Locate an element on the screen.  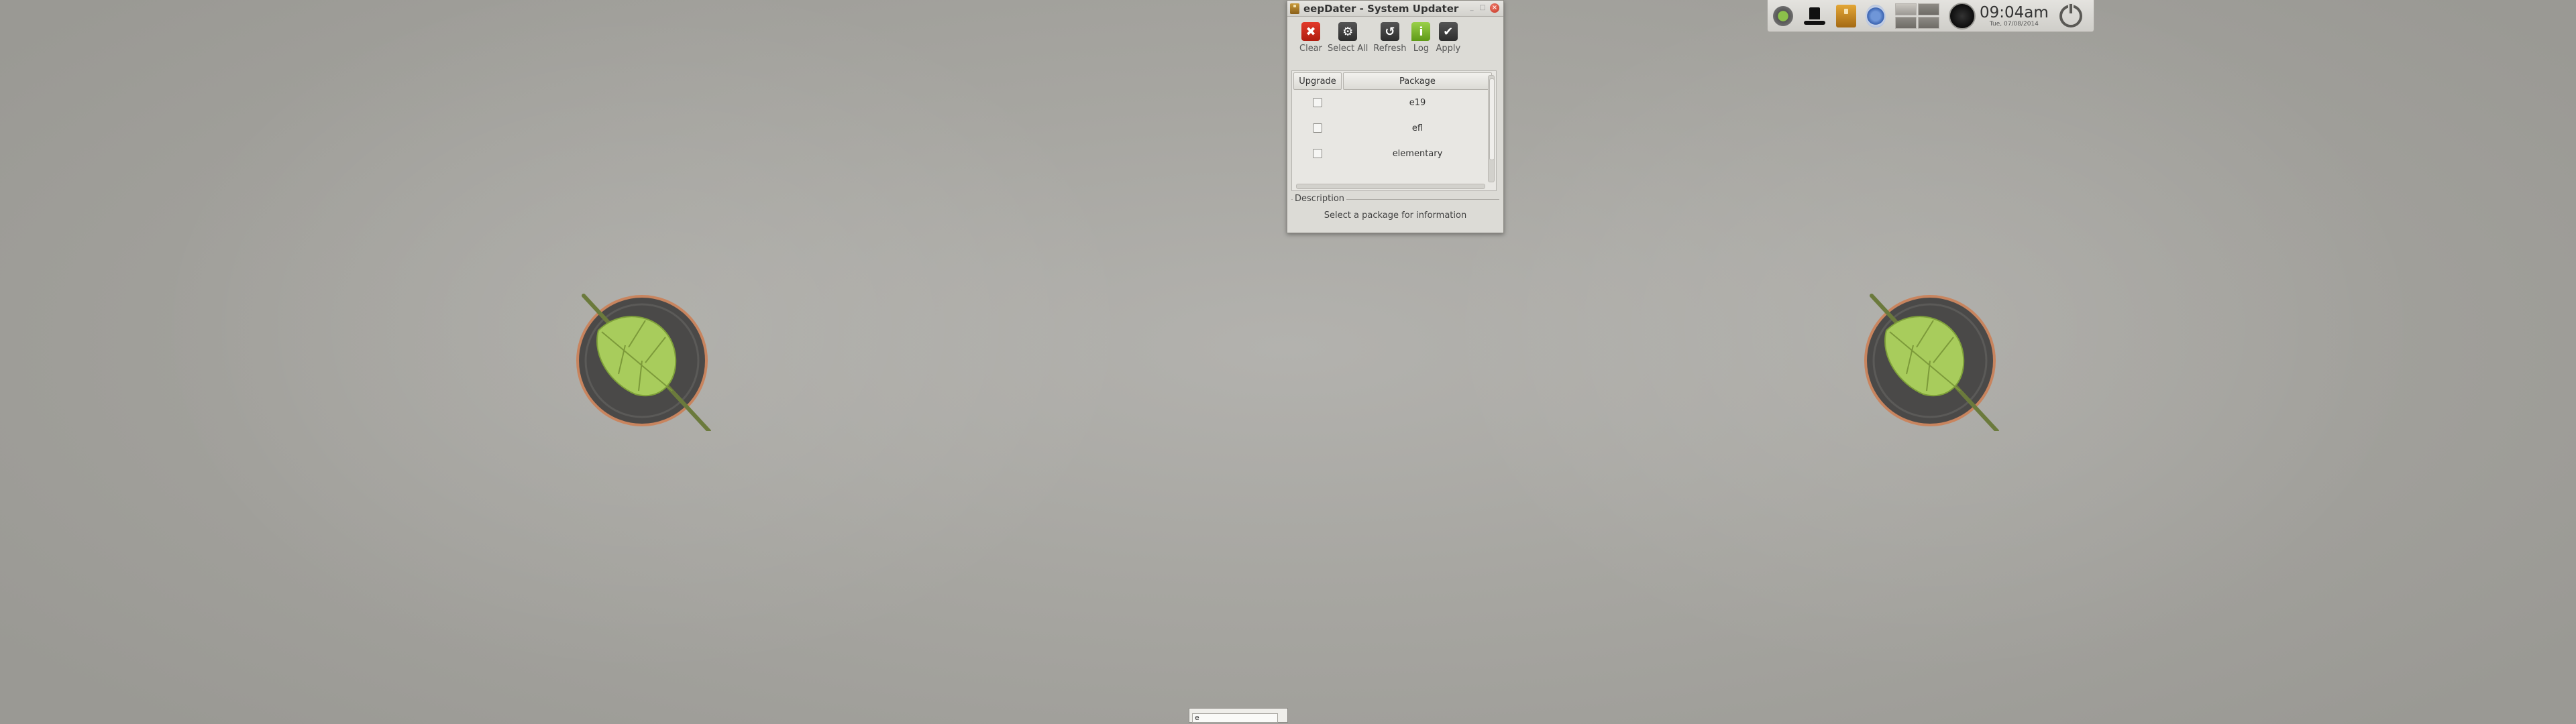
table-row: efl is located at coordinates (1394, 128).